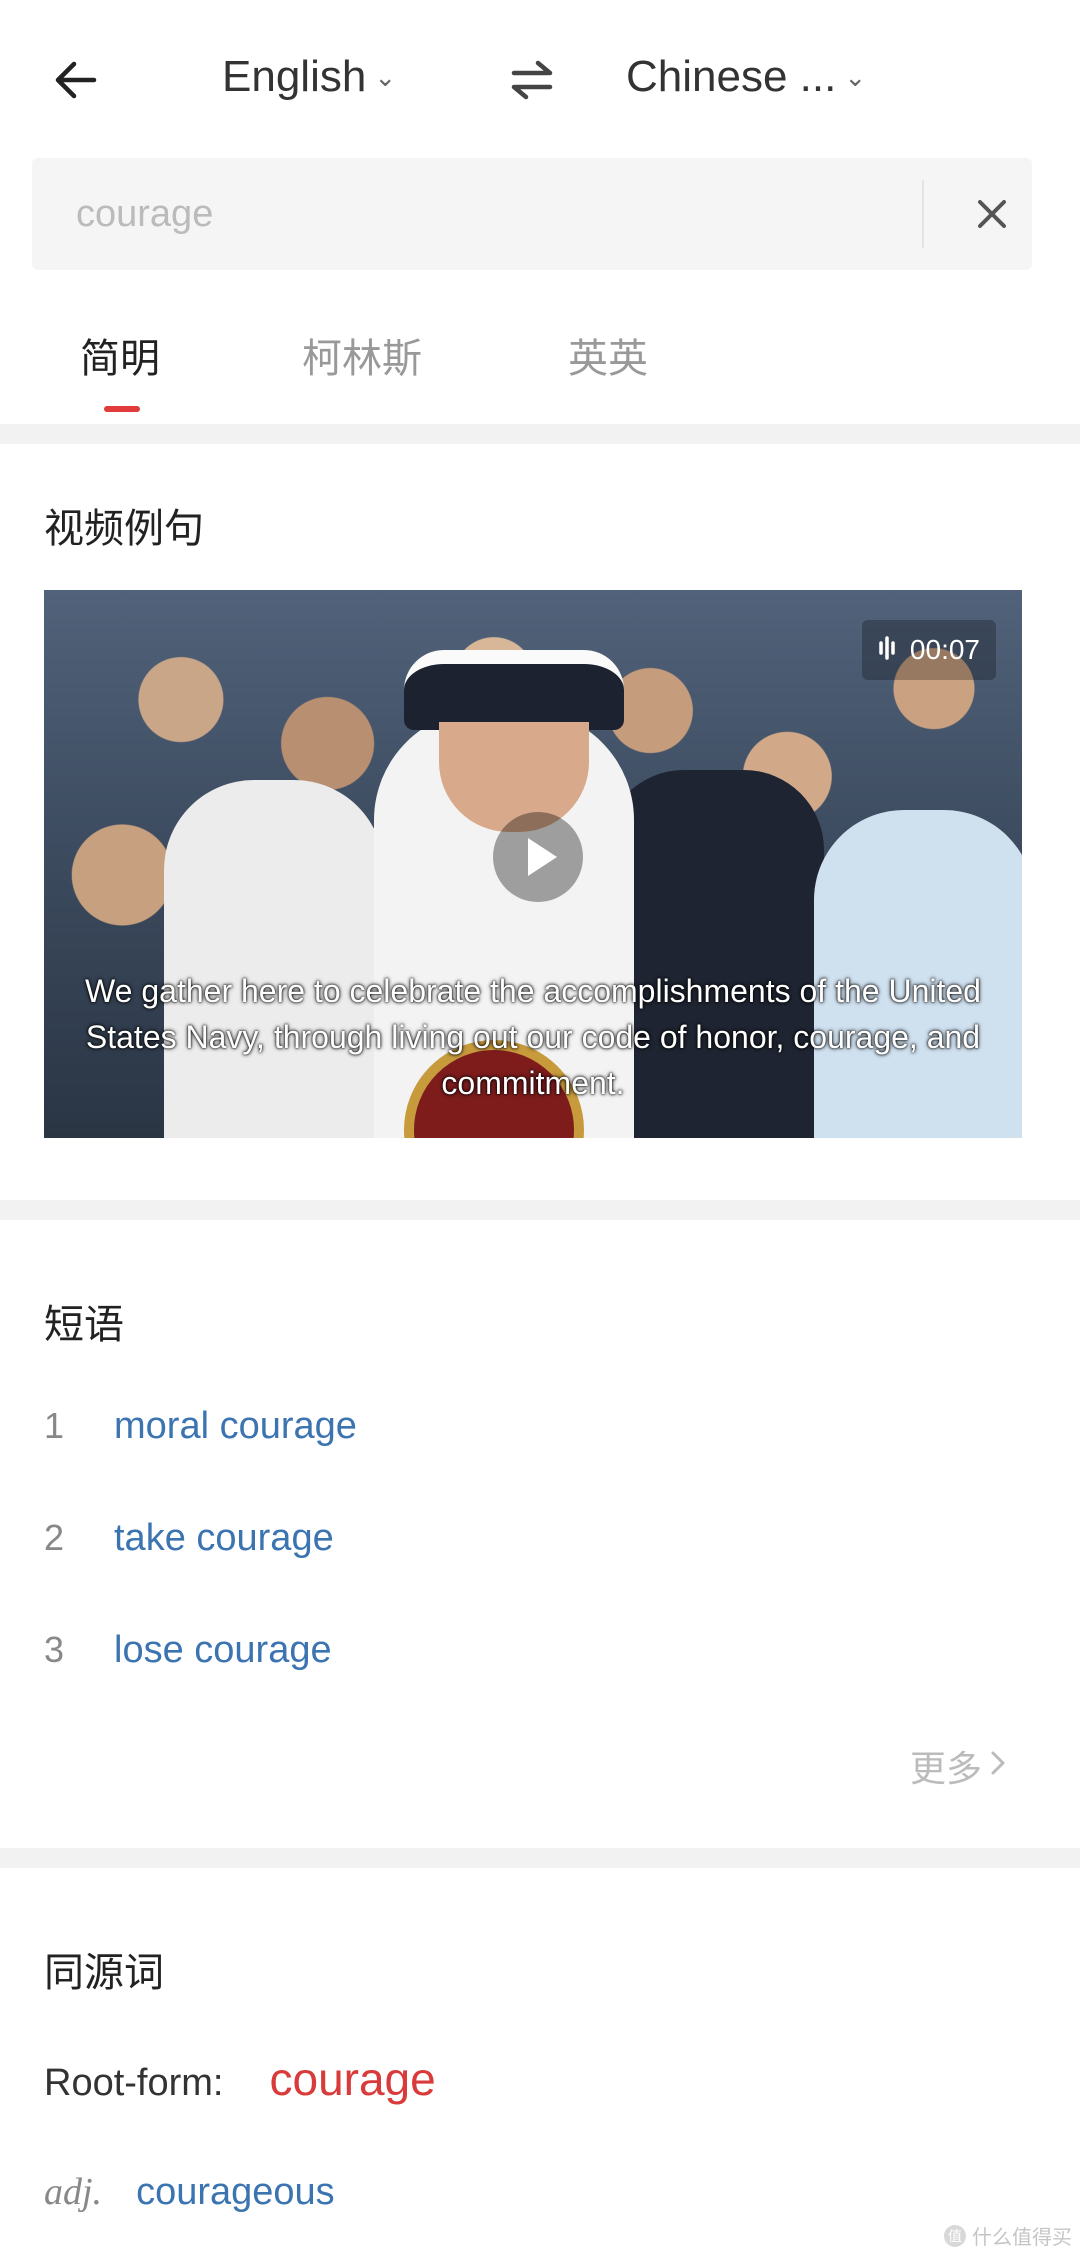  I want to click on search-bar, so click(532, 214).